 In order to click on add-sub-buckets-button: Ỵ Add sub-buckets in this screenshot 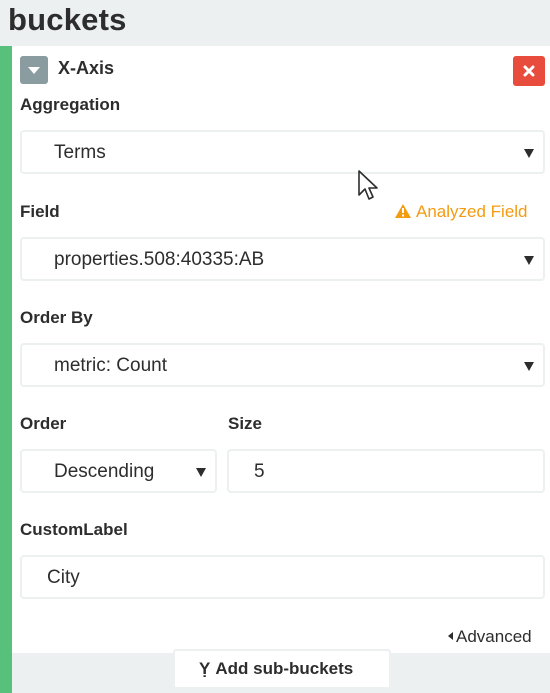, I will do `click(282, 668)`.